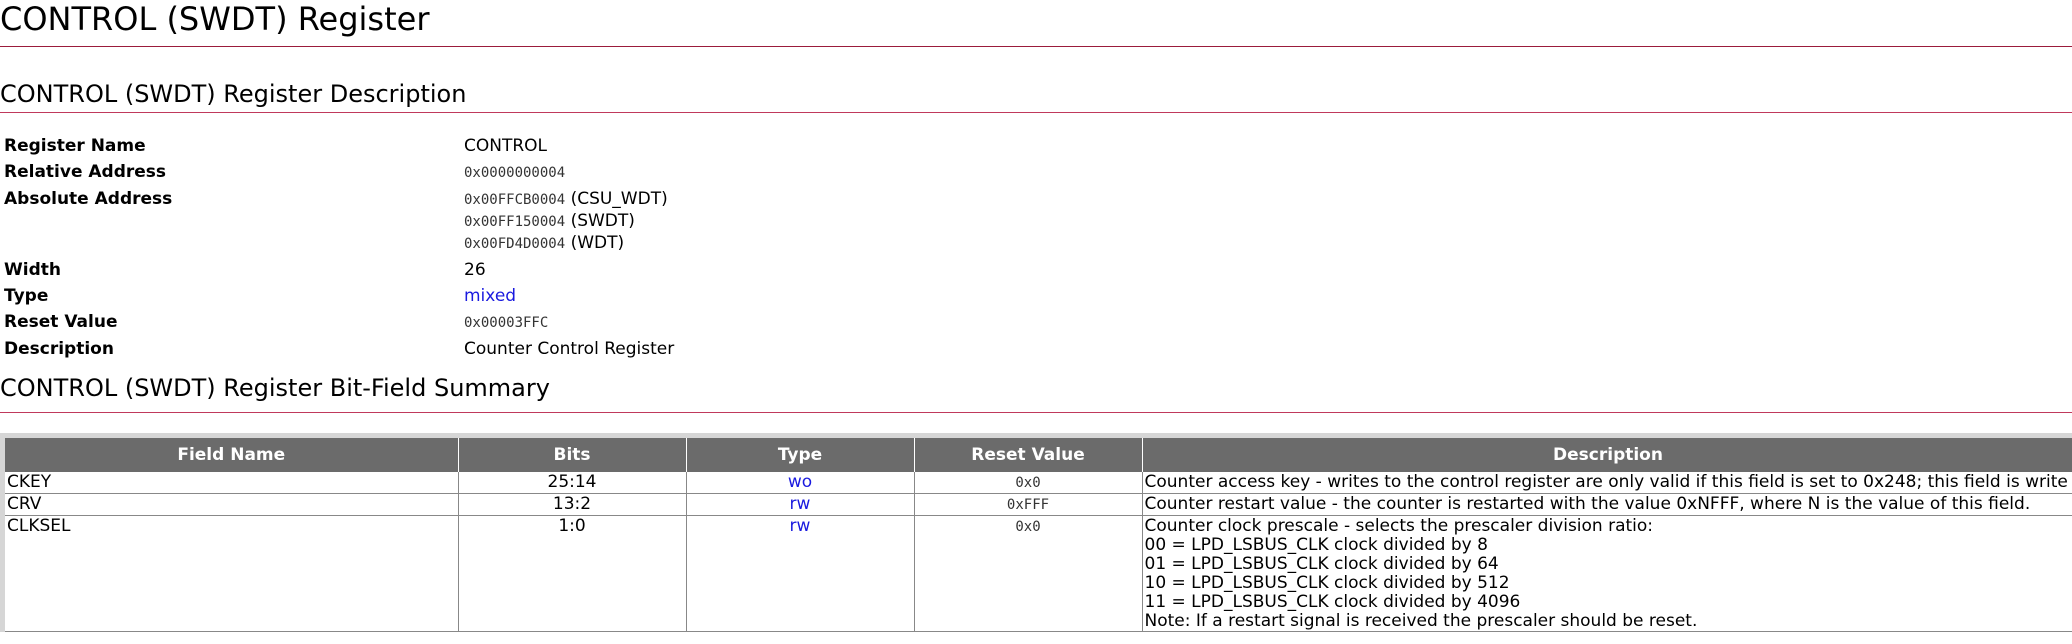 The image size is (2072, 644). Describe the element at coordinates (59, 349) in the screenshot. I see `property-label: Description` at that location.